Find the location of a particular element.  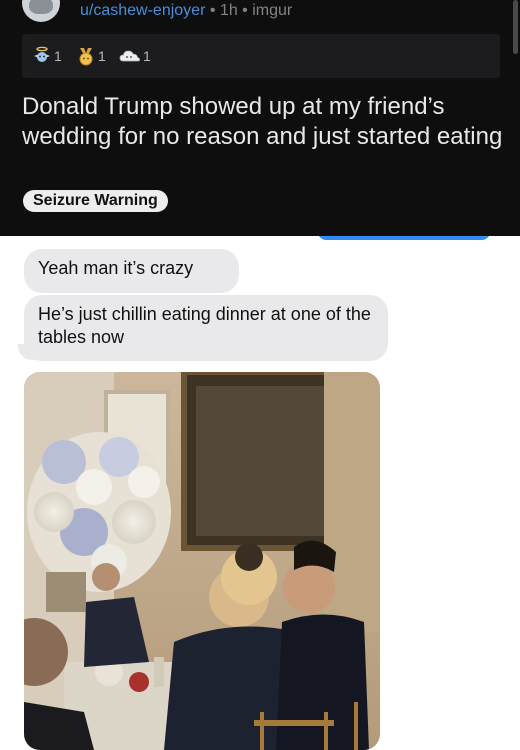

post-meta: u/cashew-enjoyer • 1h • imgur is located at coordinates (186, 11).